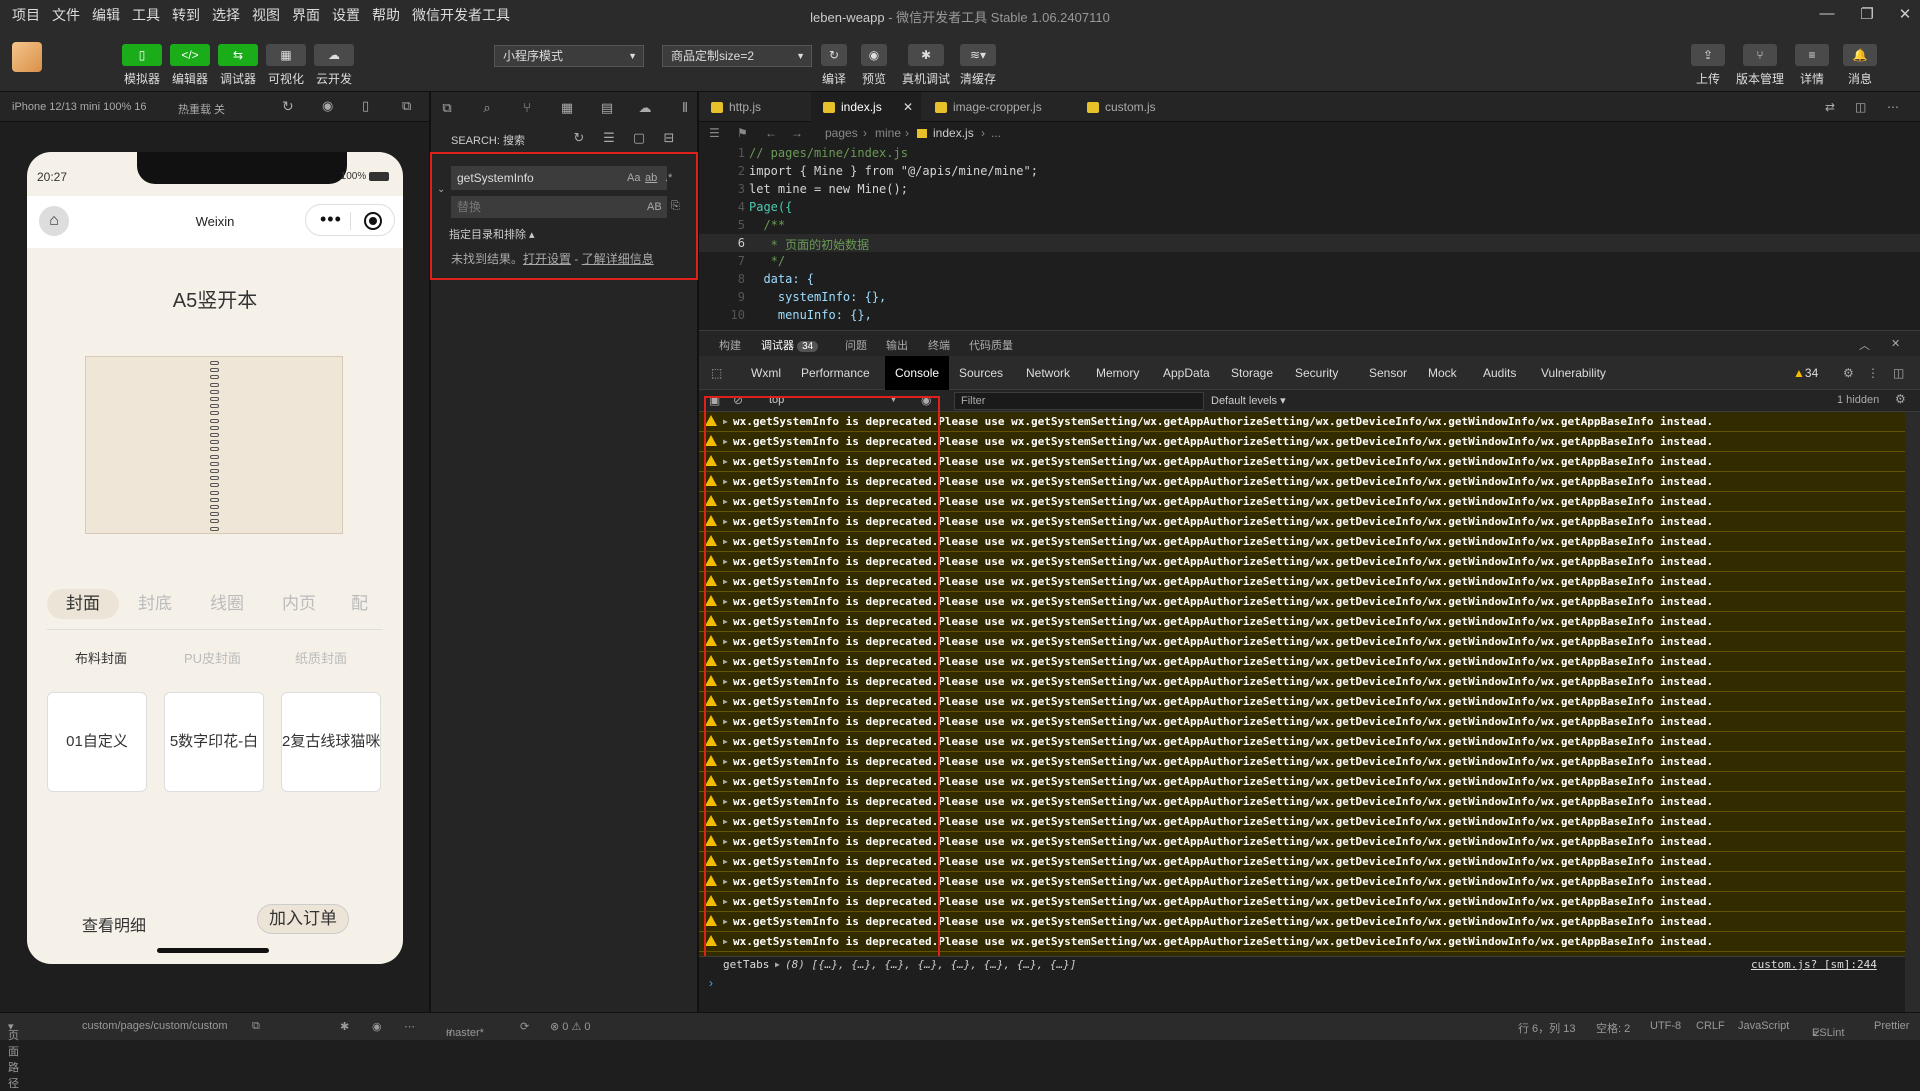 The width and height of the screenshot is (1920, 1091). I want to click on bookmark-icon: ⚑, so click(742, 133).